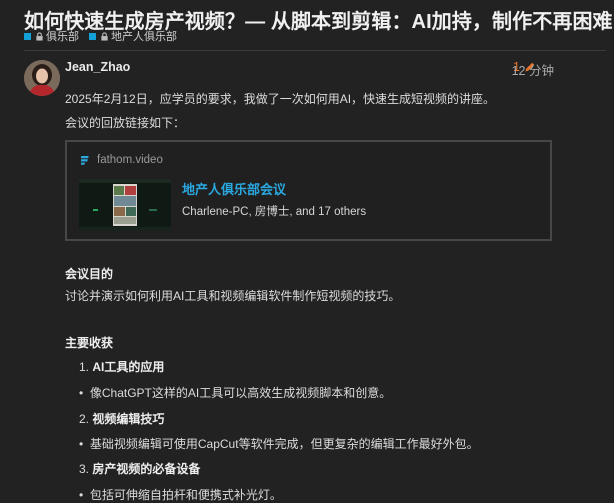  I want to click on avatar, so click(42, 78).